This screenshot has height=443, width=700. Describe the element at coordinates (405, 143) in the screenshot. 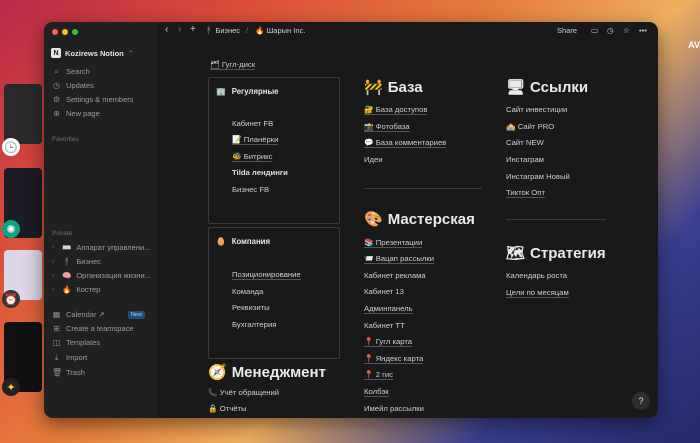

I see `base-item: 💬 База комментариев` at that location.